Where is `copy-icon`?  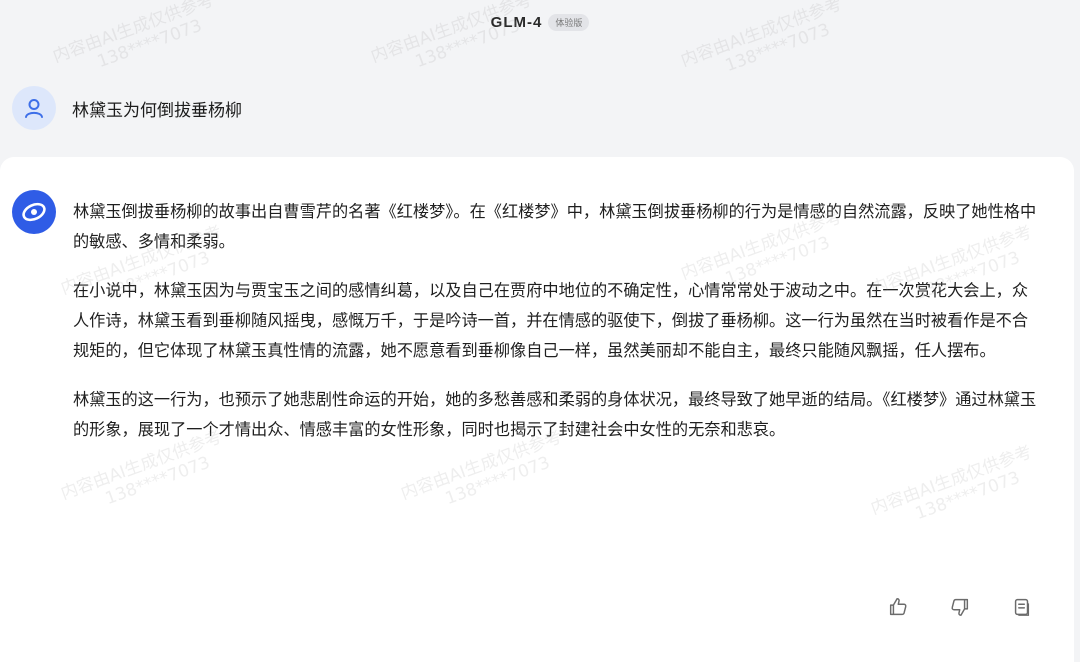
copy-icon is located at coordinates (1022, 607).